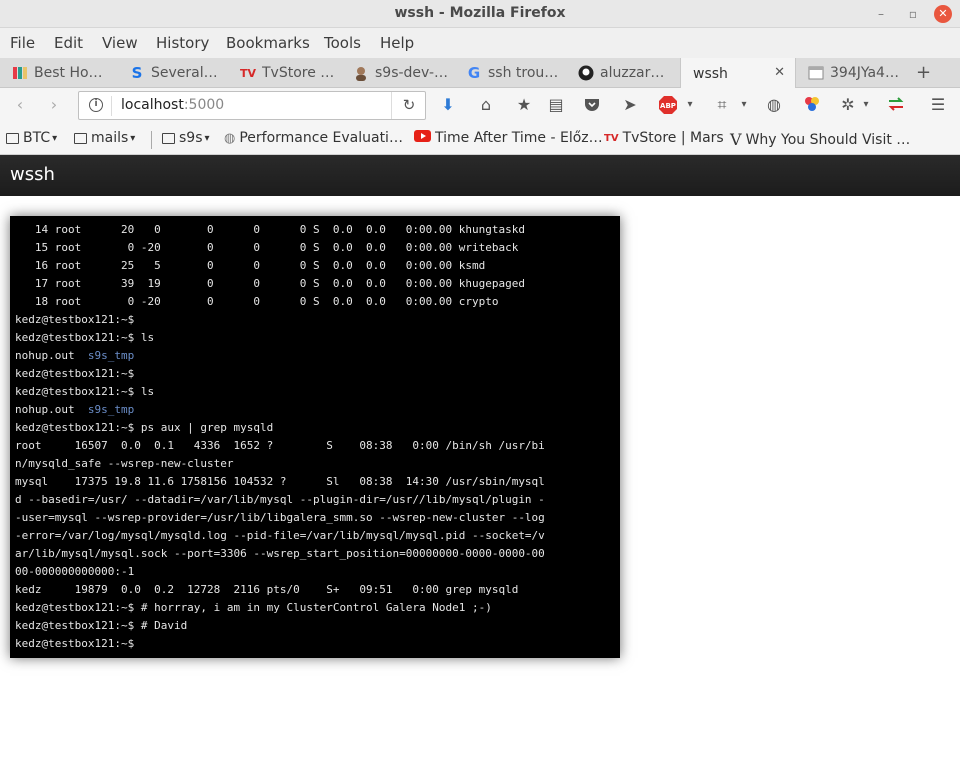 The image size is (960, 766). Describe the element at coordinates (172, 105) in the screenshot. I see `url-text: localhost:5000` at that location.